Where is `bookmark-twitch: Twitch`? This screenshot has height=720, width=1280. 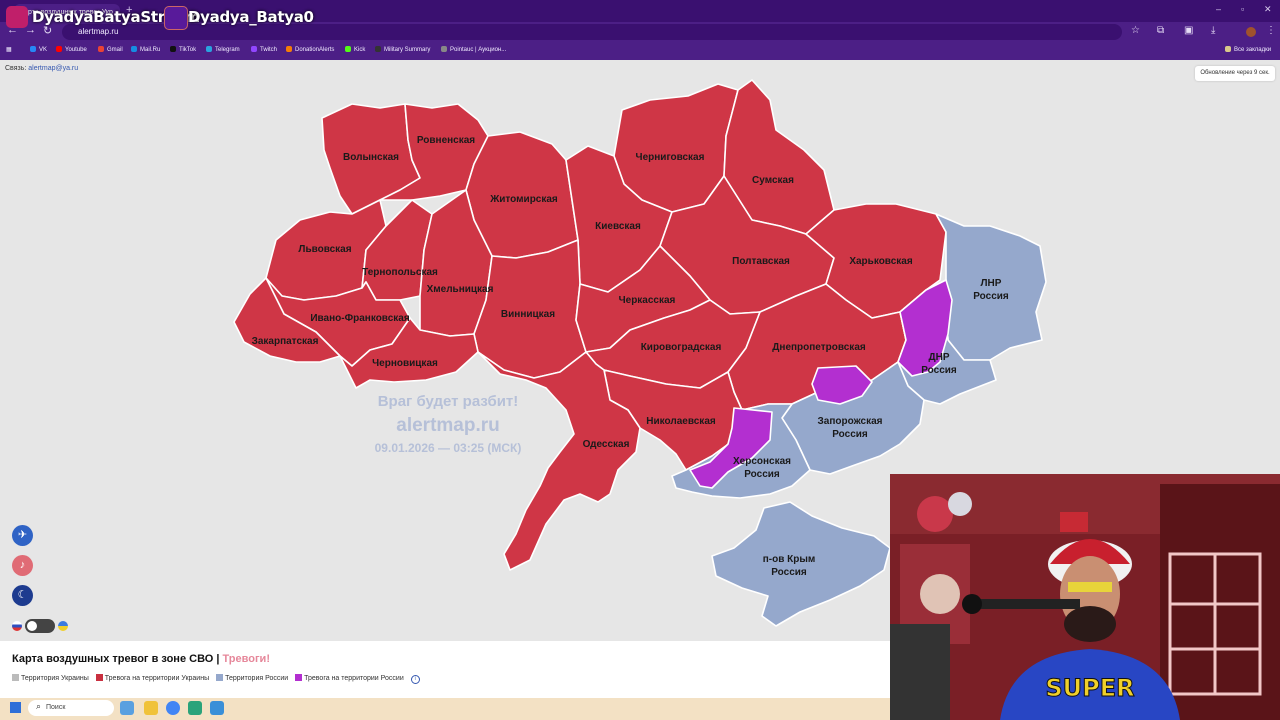
bookmark-twitch: Twitch is located at coordinates (264, 49).